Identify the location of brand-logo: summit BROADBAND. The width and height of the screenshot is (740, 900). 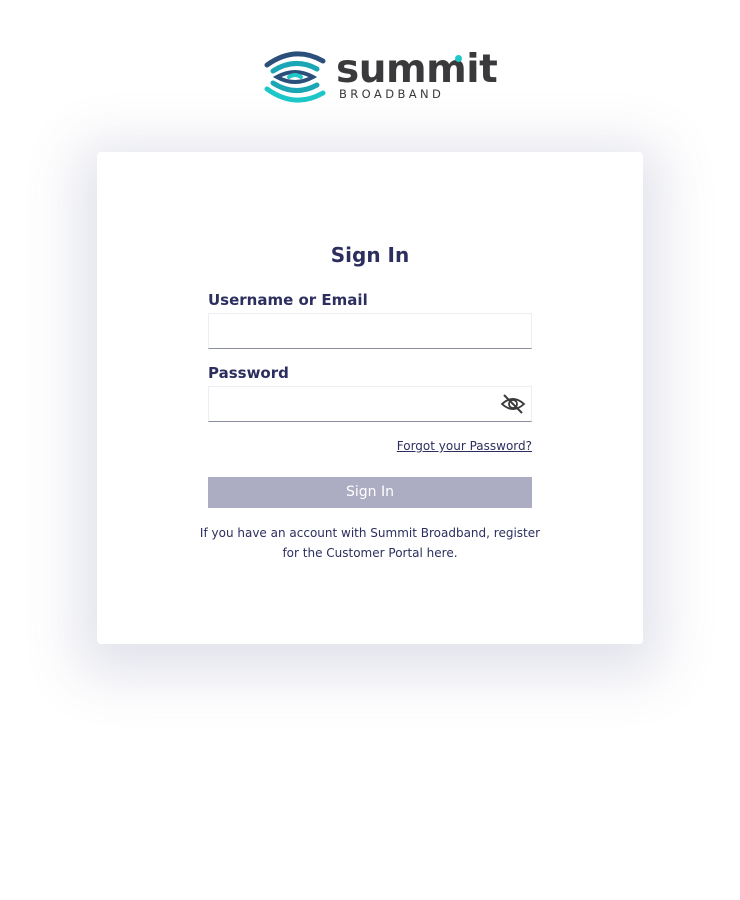
(380, 76).